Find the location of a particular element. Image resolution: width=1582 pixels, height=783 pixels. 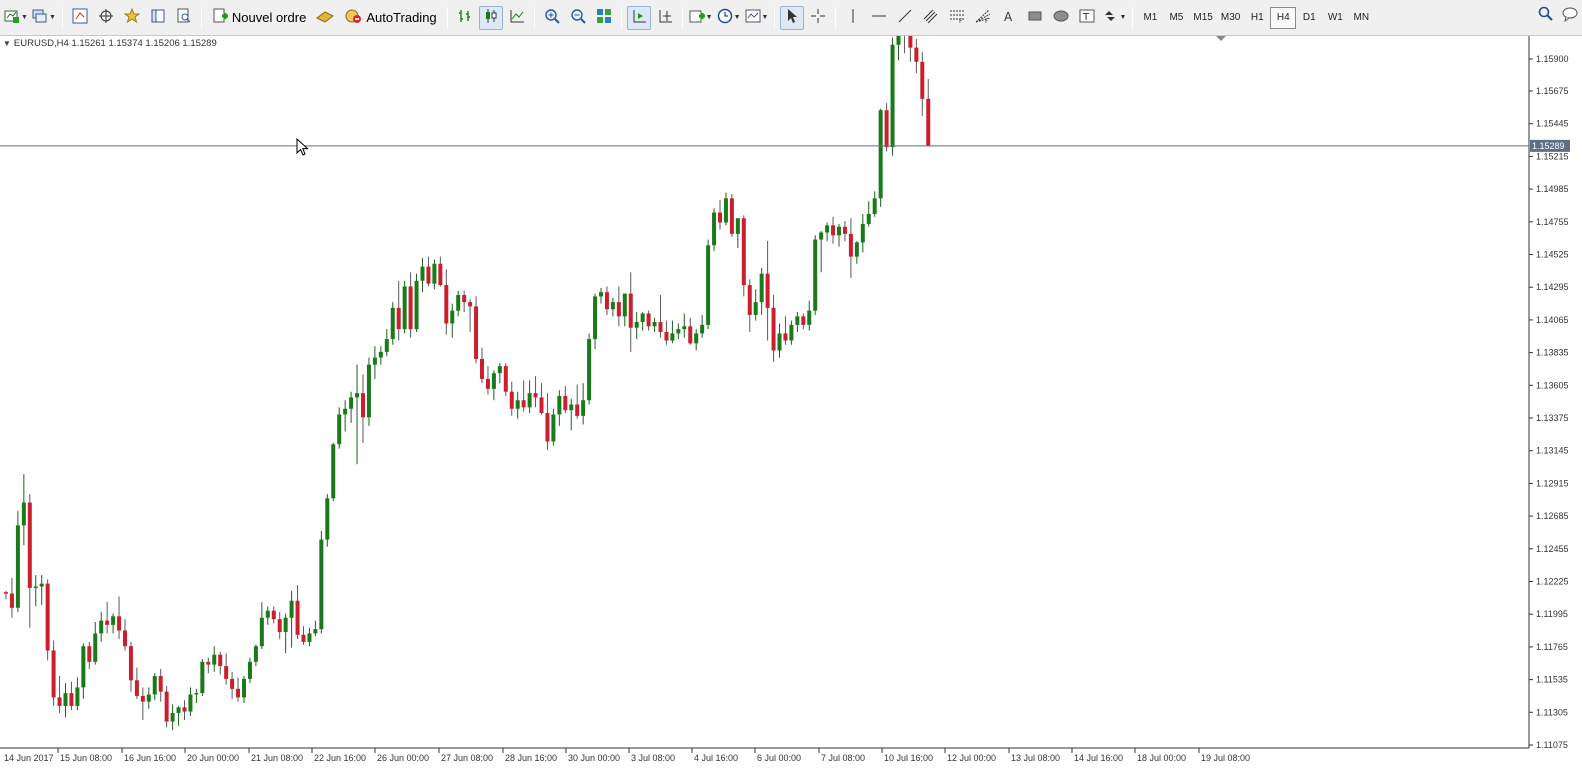

text-letter-icon: A is located at coordinates (1009, 17).